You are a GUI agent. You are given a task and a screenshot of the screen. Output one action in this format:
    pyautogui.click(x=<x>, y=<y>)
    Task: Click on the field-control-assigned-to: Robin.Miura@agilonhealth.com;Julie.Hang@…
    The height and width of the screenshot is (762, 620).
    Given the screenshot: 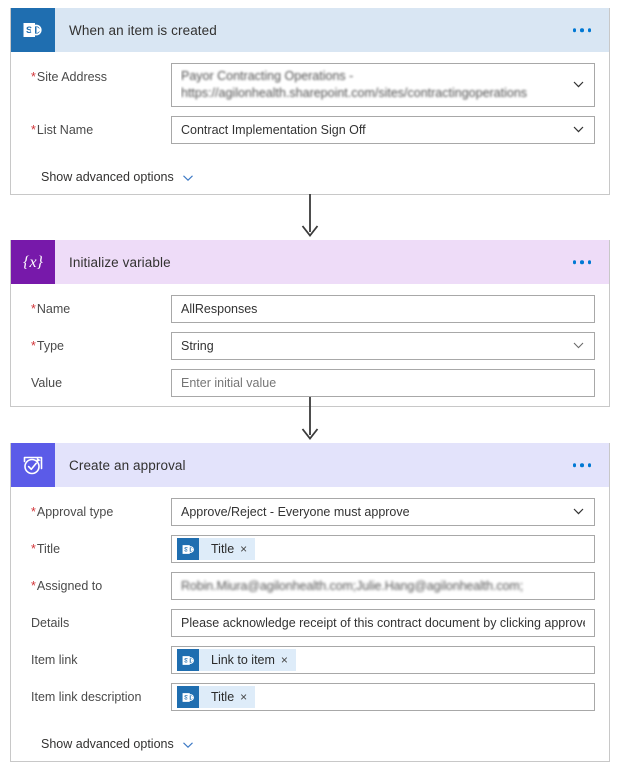 What is the action you would take?
    pyautogui.click(x=383, y=586)
    